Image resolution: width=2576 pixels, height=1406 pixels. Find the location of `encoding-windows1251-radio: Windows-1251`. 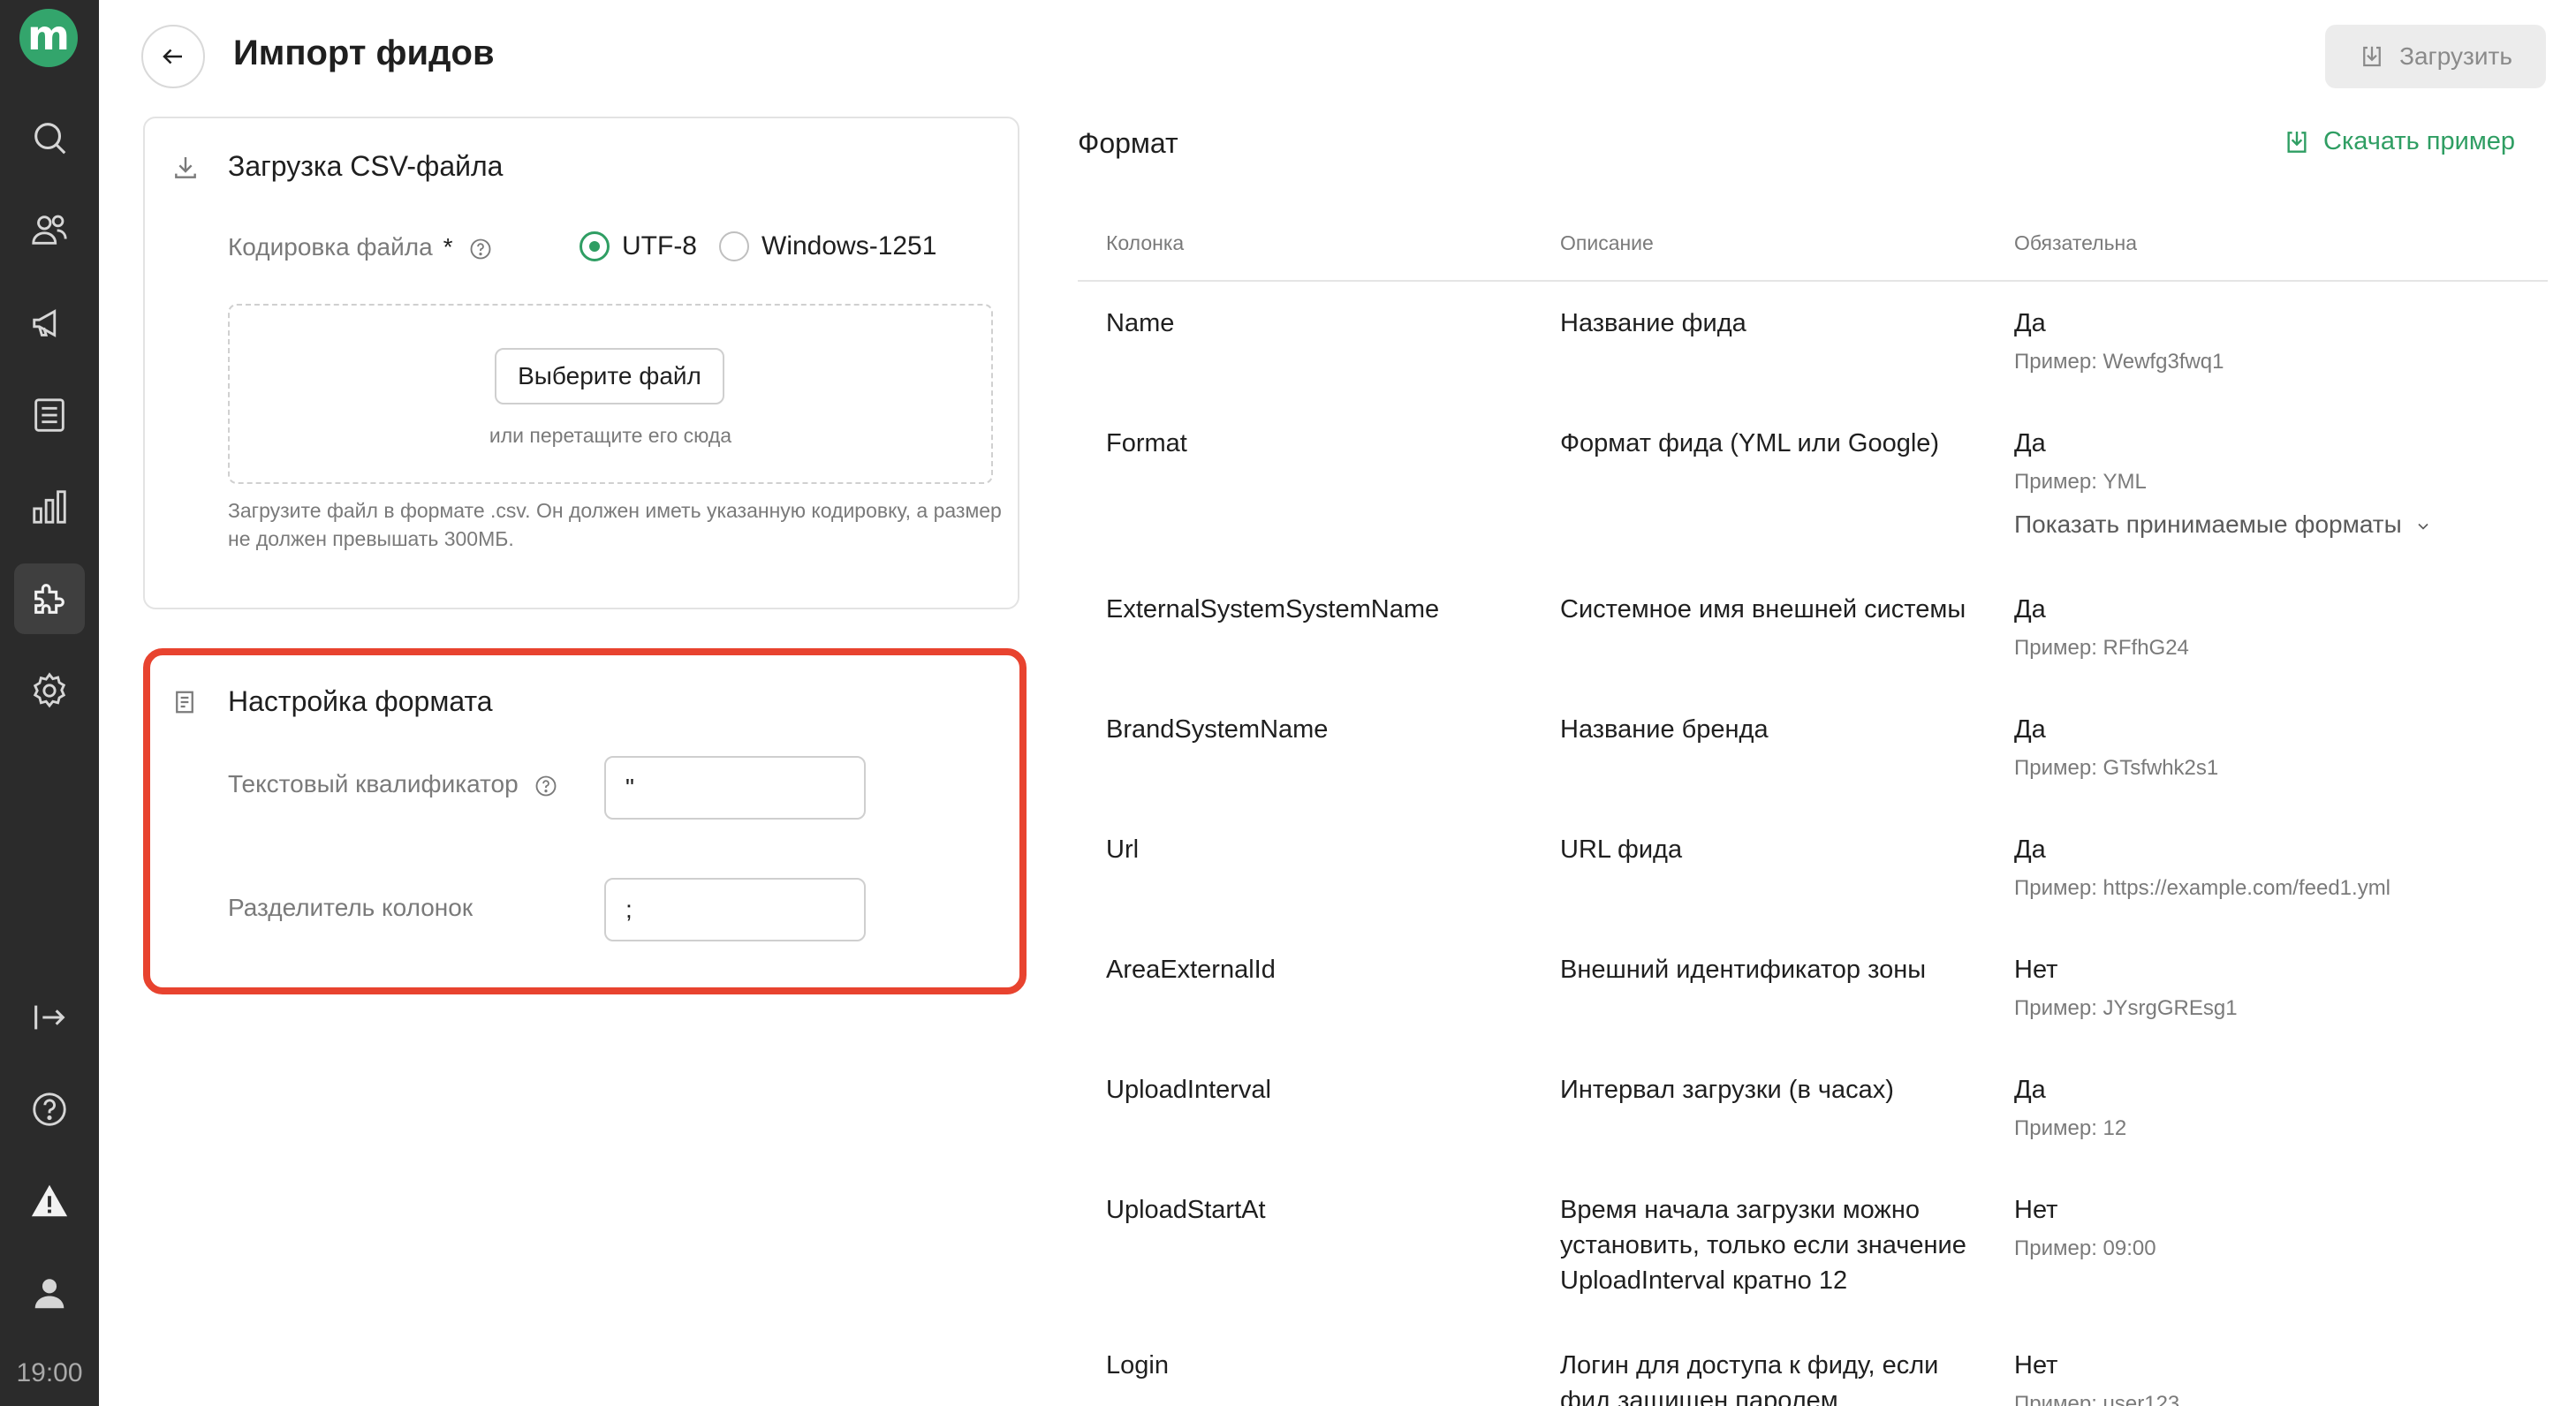

encoding-windows1251-radio: Windows-1251 is located at coordinates (828, 246).